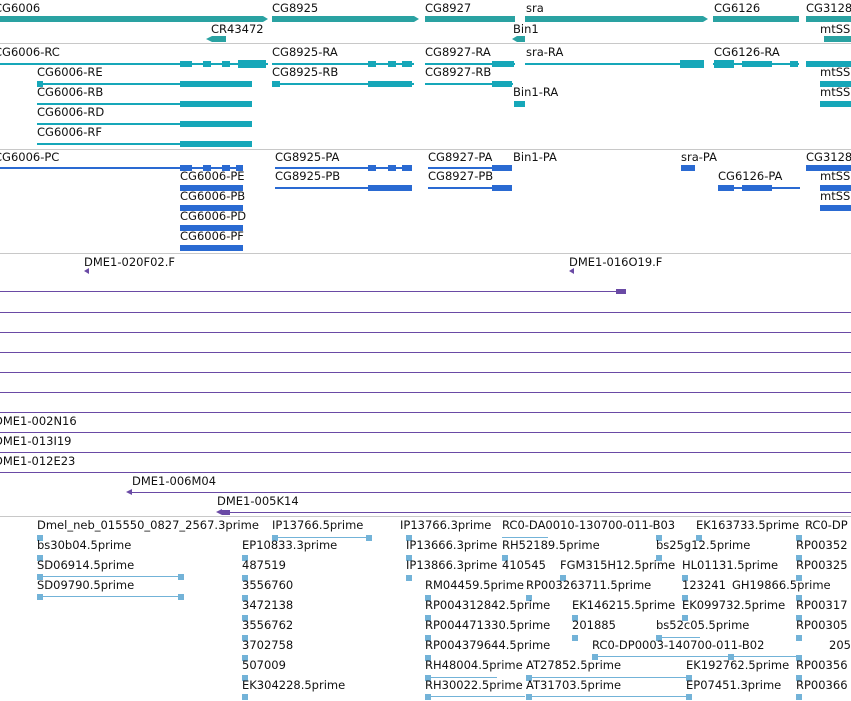 This screenshot has height=701, width=851. Describe the element at coordinates (835, 29) in the screenshot. I see `gene-label: mtSSB` at that location.